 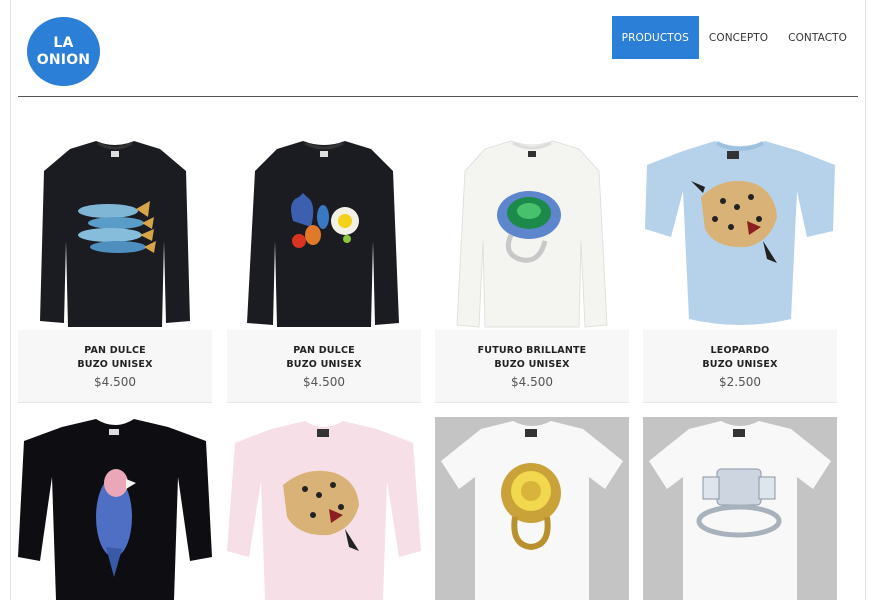 I want to click on nav-item-concepto: CONCEPTO, so click(x=738, y=37).